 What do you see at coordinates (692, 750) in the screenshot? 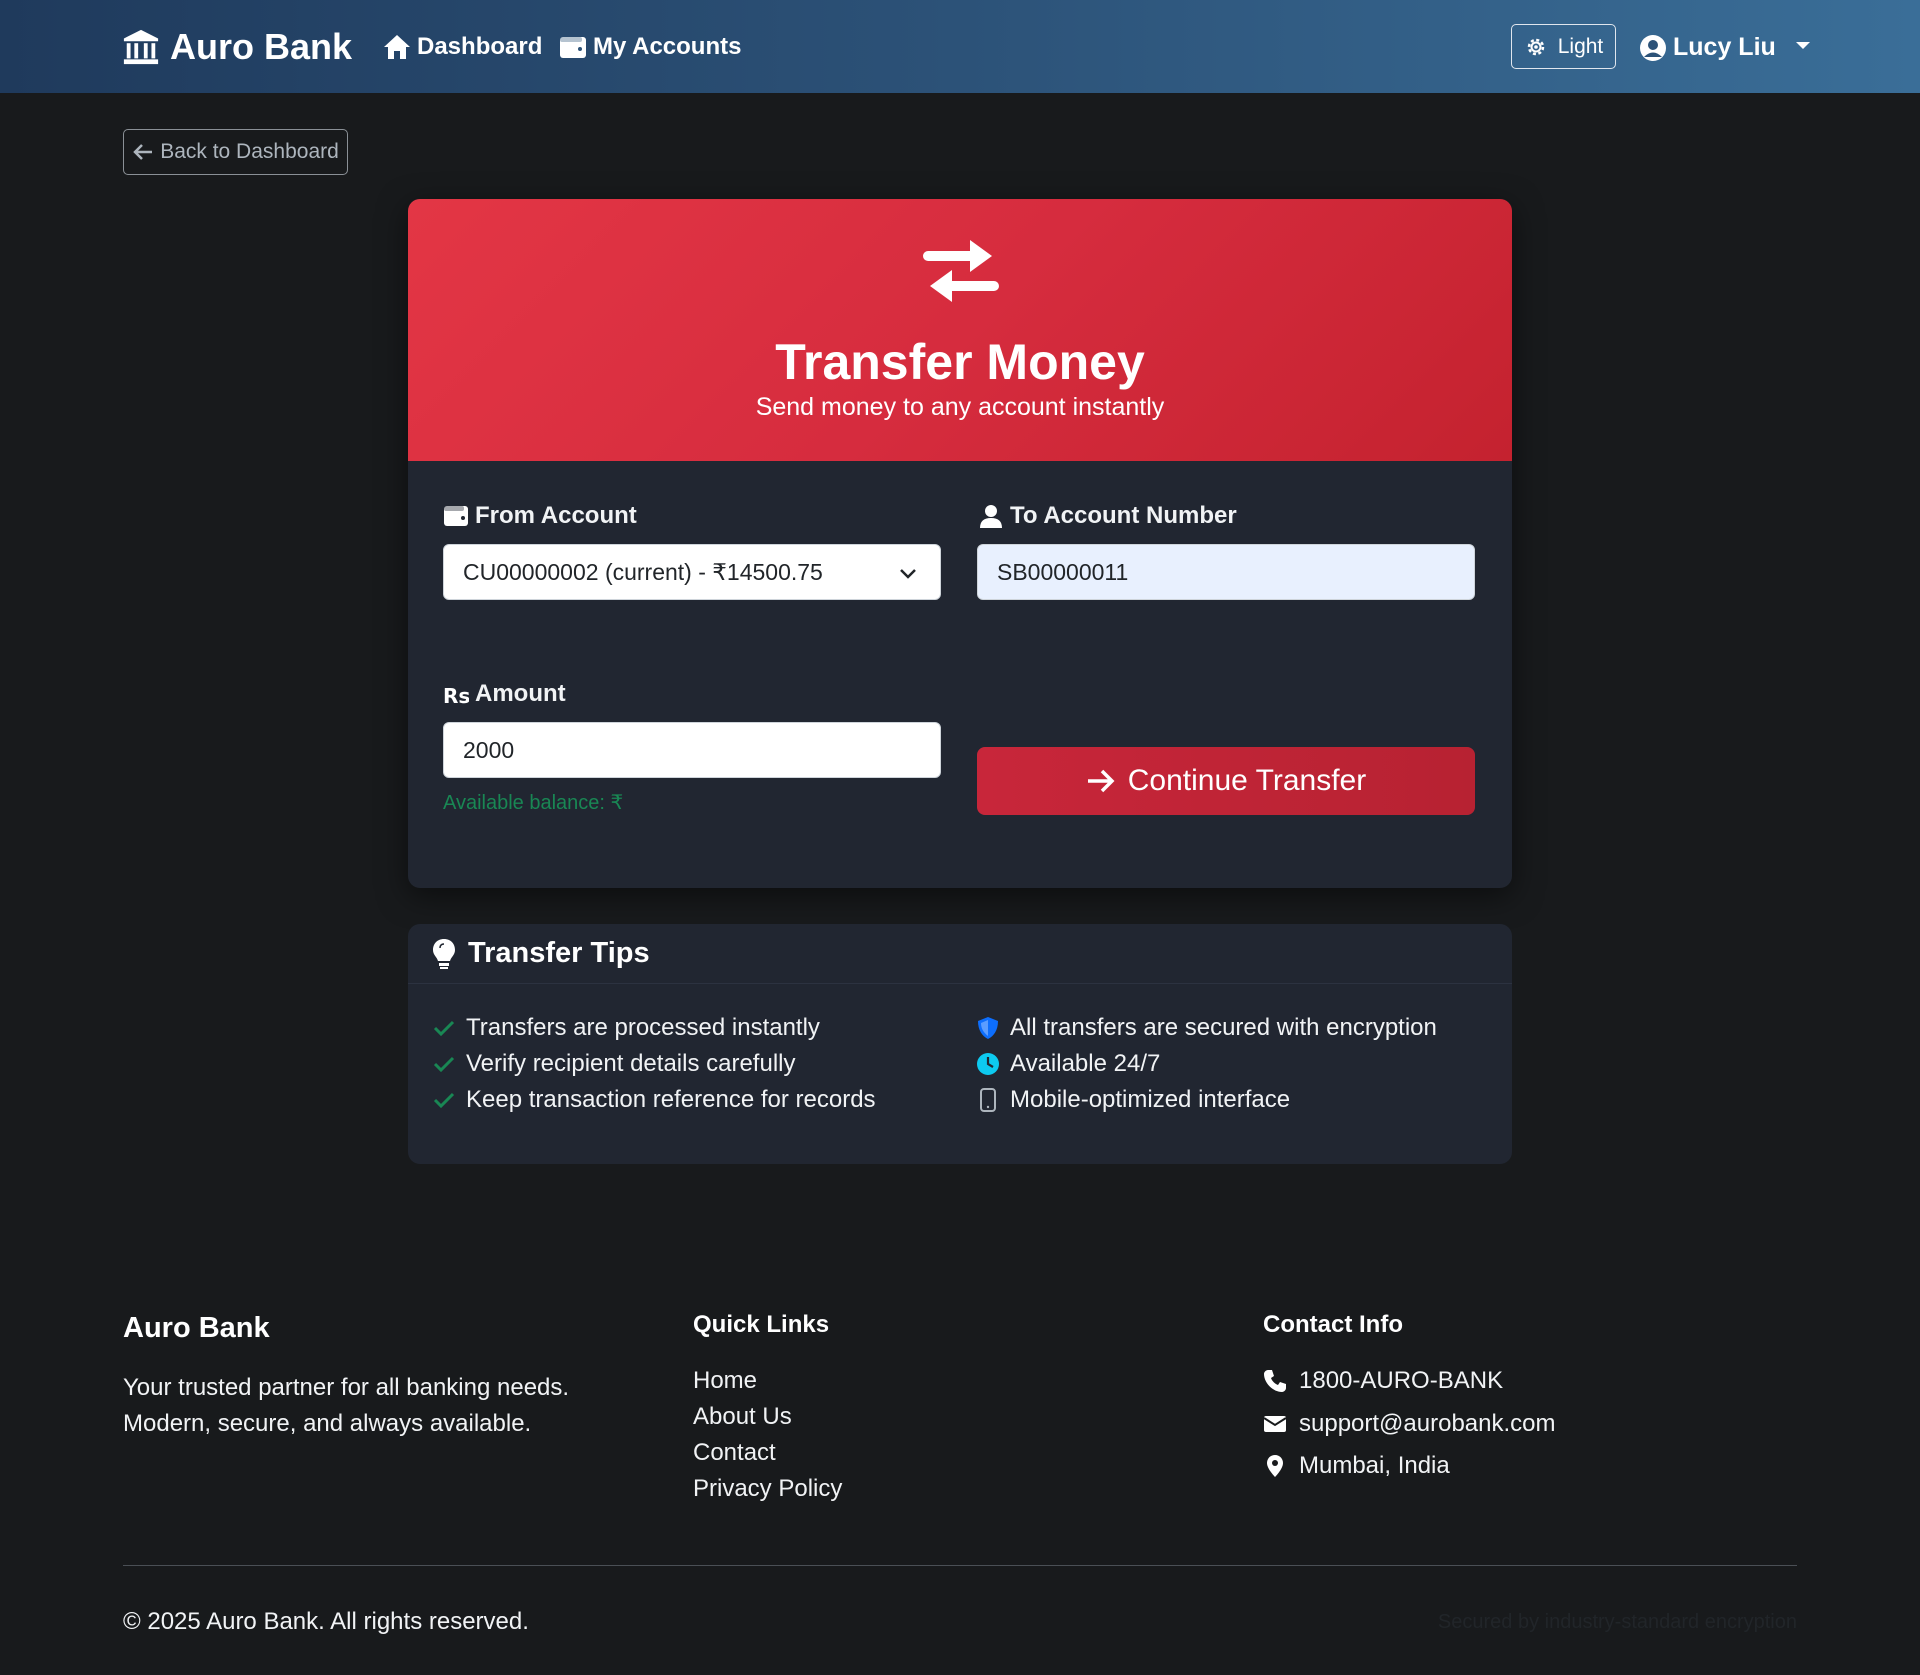
I see `amount-input: 2000` at bounding box center [692, 750].